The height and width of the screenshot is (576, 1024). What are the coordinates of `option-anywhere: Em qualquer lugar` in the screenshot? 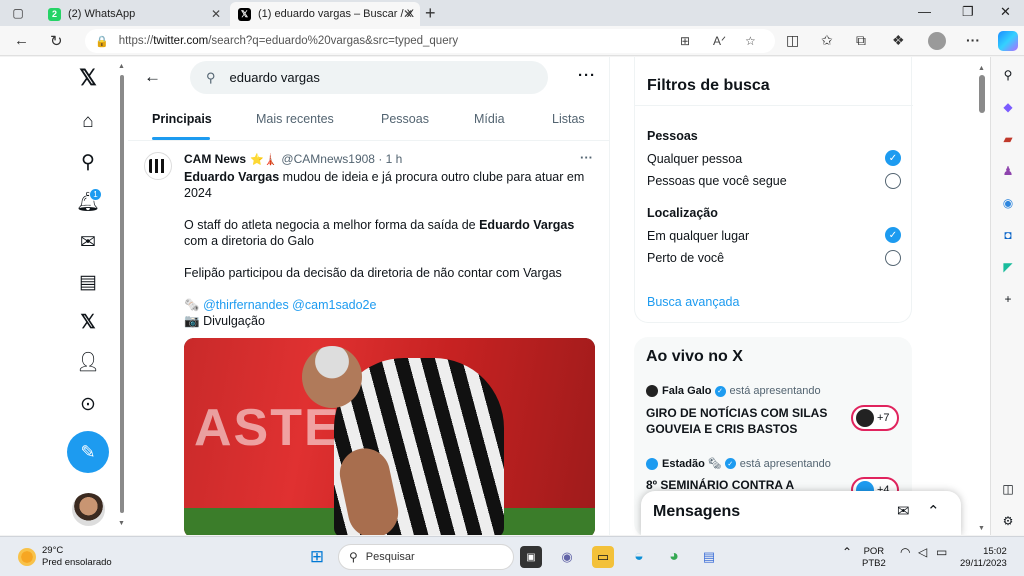 It's located at (698, 236).